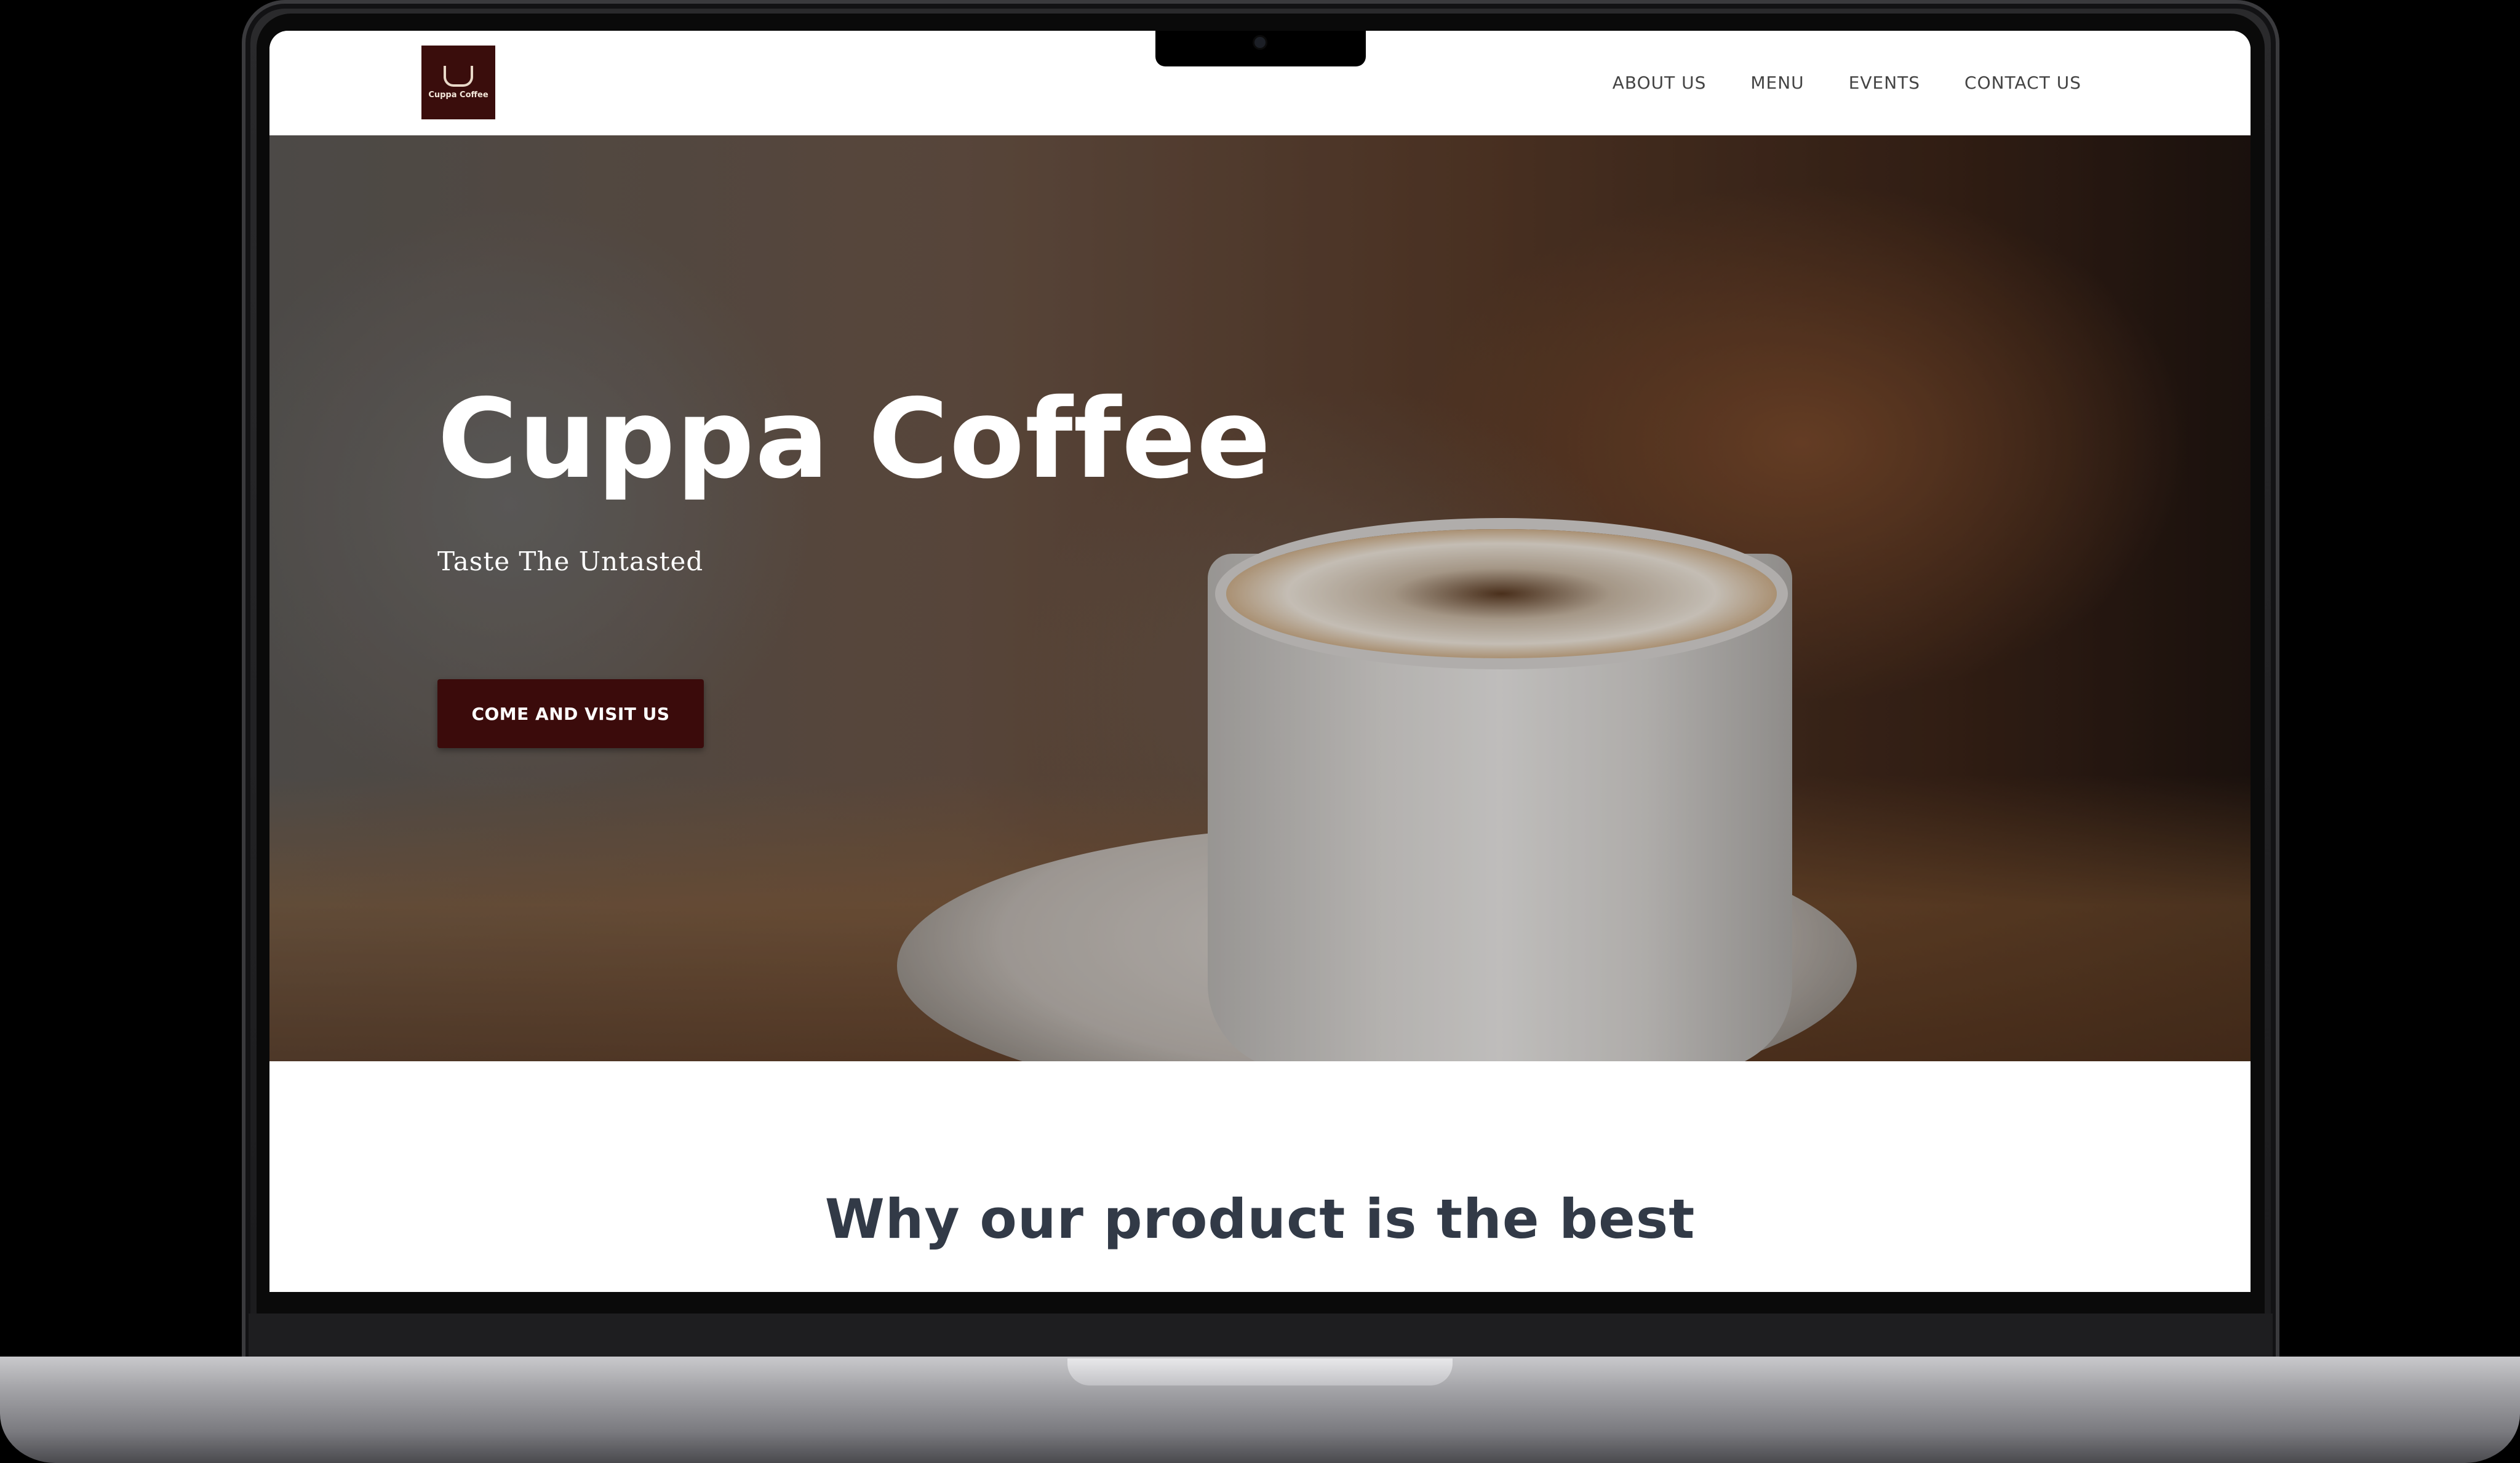  What do you see at coordinates (1777, 83) in the screenshot?
I see `nav-link-menu: MENU` at bounding box center [1777, 83].